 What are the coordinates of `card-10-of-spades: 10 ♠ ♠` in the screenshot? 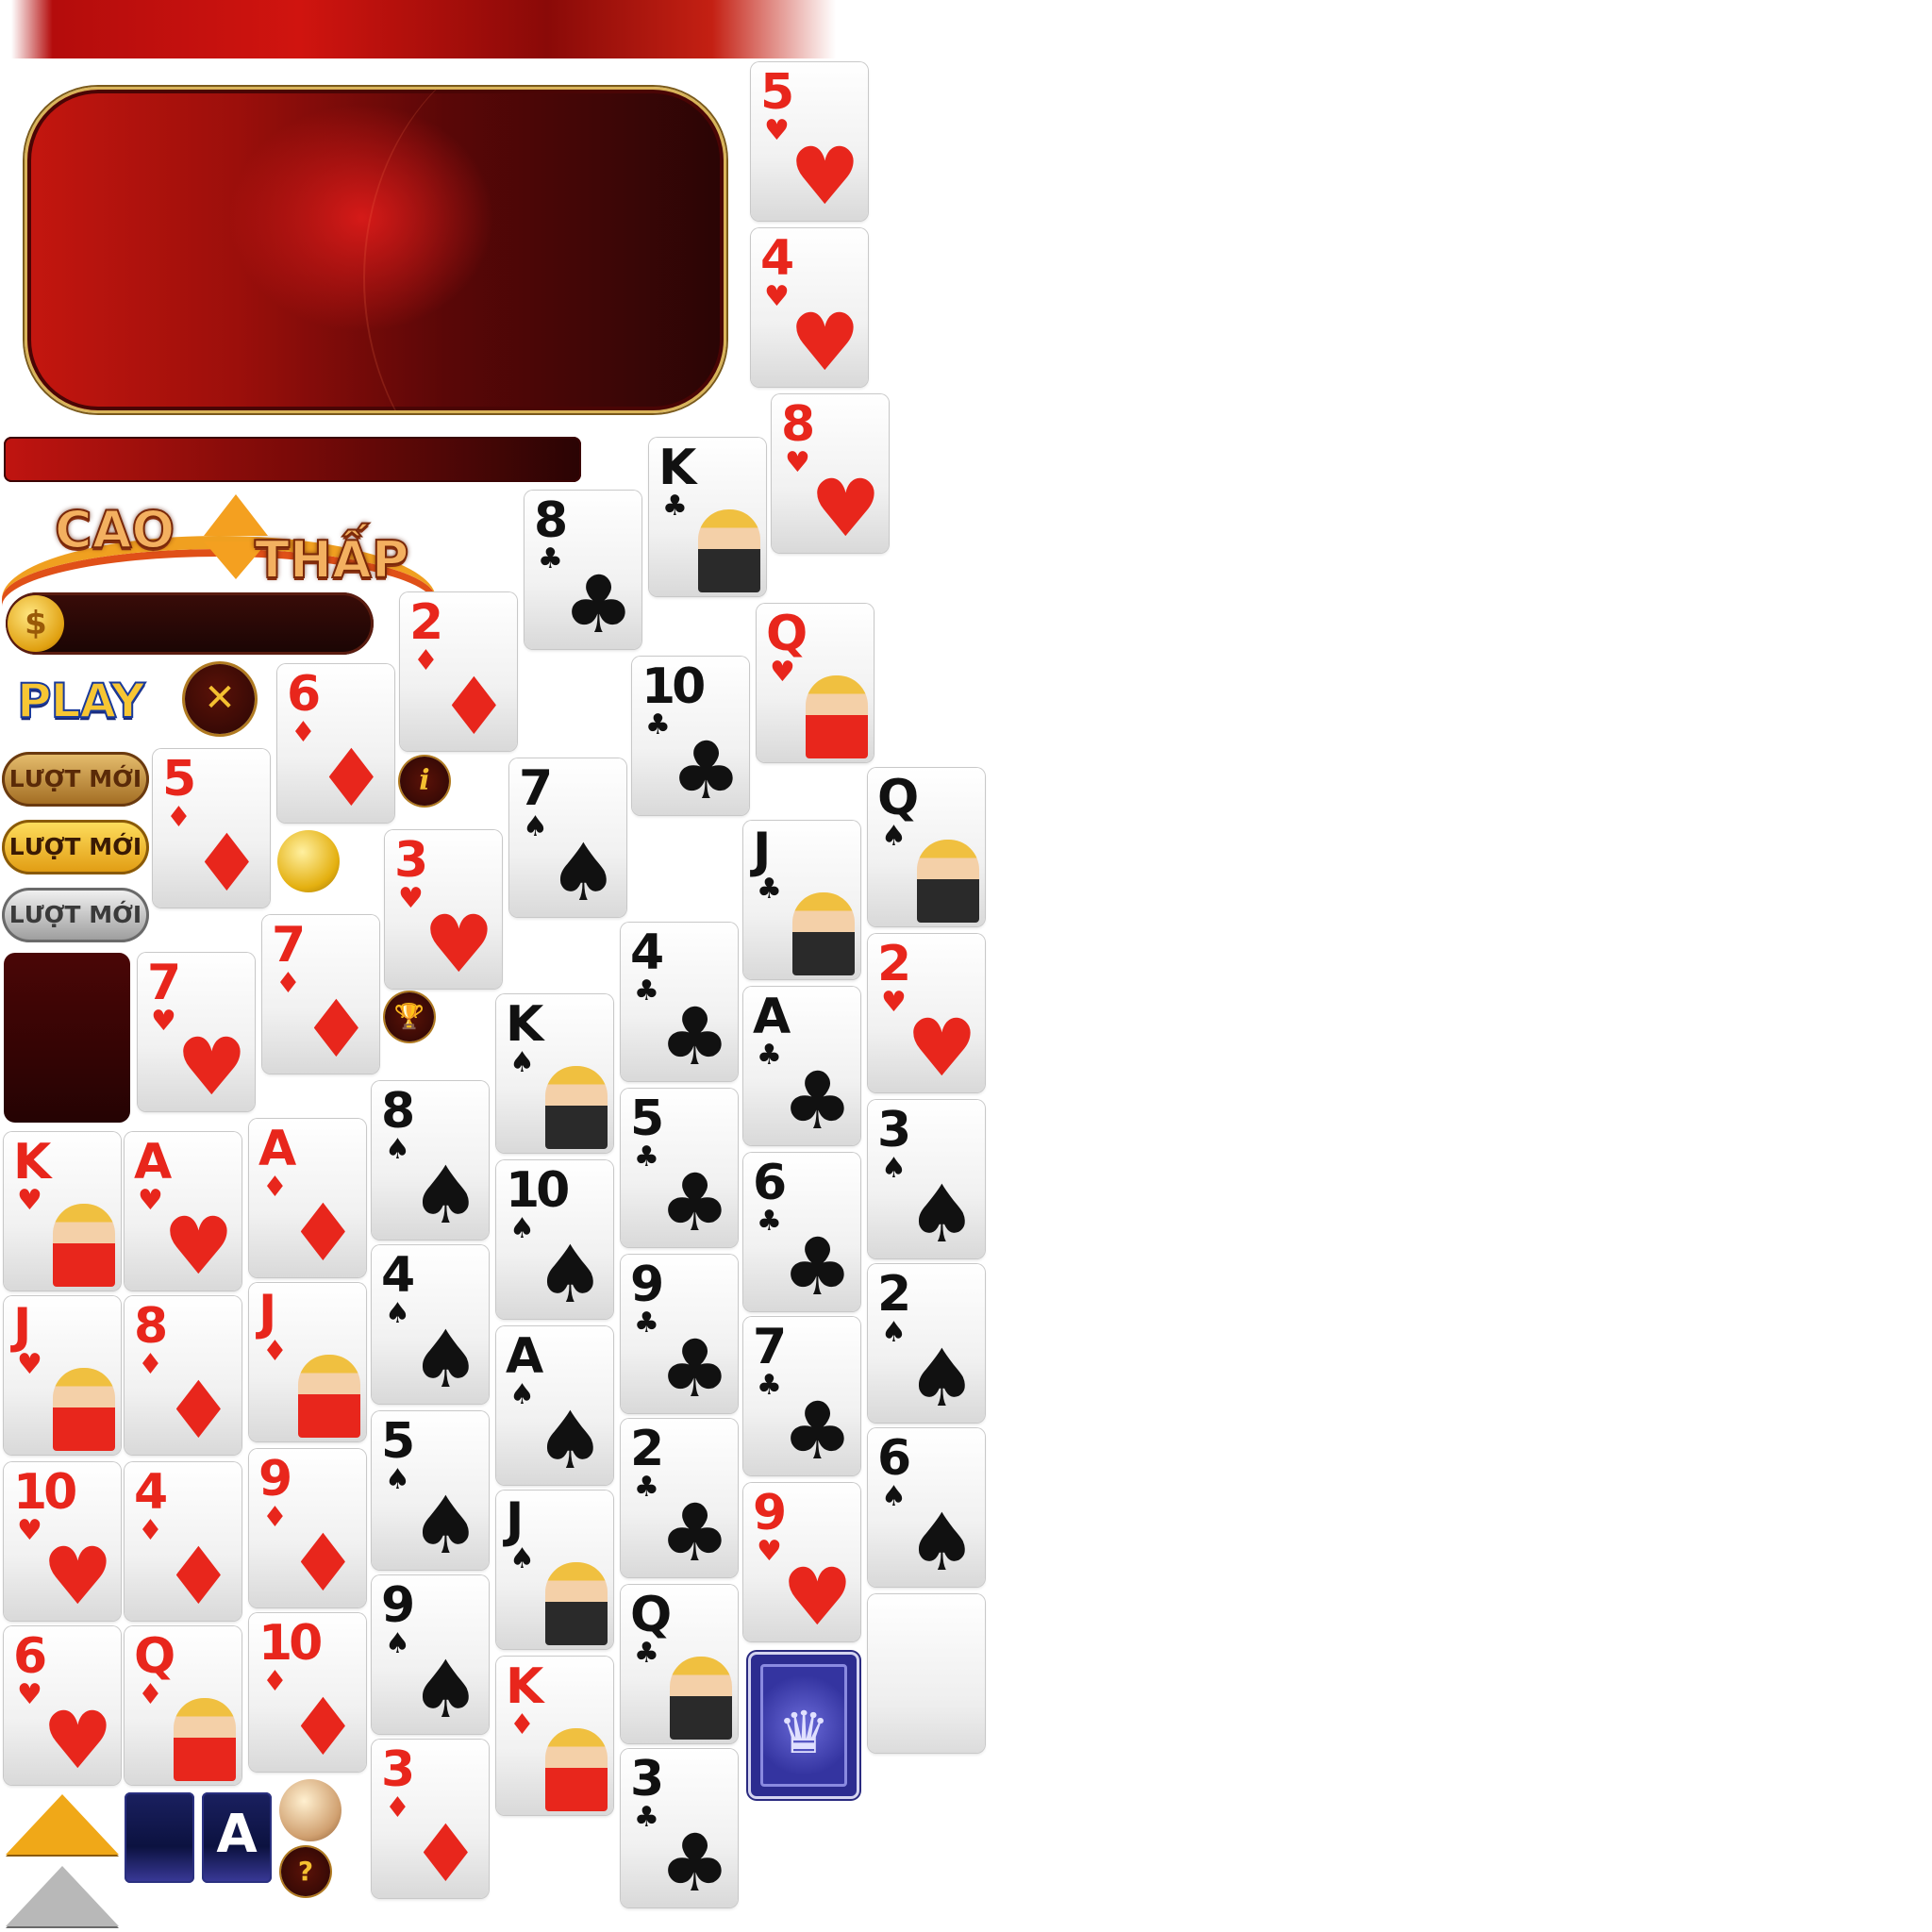 It's located at (555, 1239).